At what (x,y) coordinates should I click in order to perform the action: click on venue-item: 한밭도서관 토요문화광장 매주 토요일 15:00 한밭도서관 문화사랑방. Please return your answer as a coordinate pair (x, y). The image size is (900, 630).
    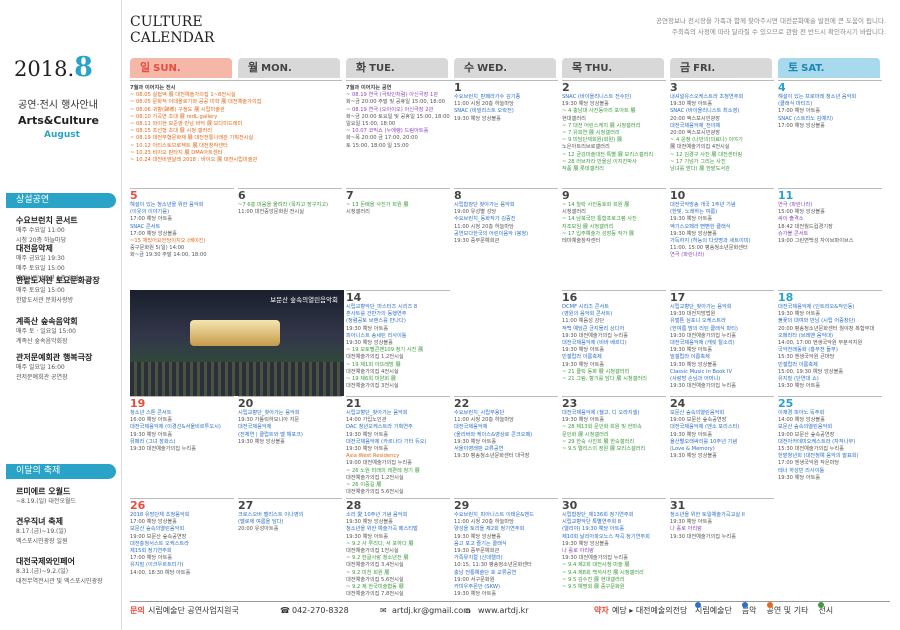
    Looking at the image, I should click on (68, 290).